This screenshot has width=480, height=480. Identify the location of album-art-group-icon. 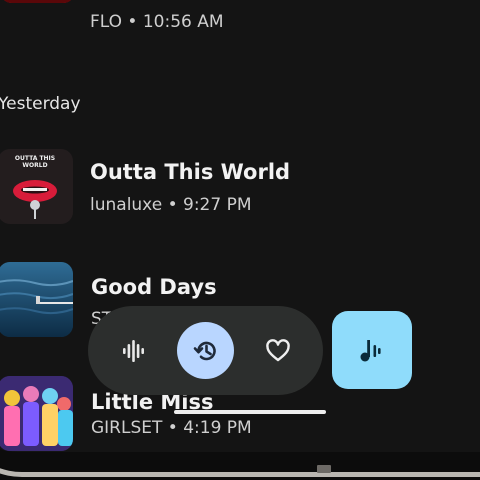
(36, 413).